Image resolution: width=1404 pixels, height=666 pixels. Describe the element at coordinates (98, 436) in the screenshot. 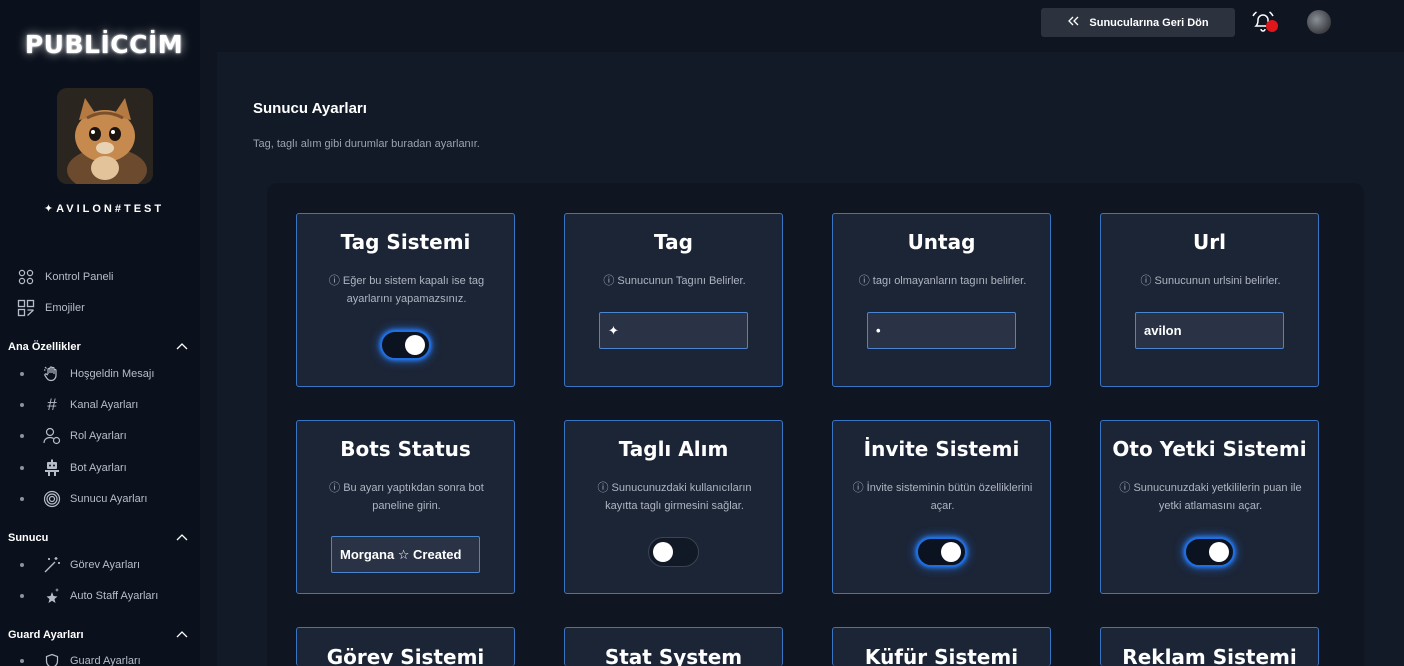

I see `nav-item-label: Rol Ayarları` at that location.